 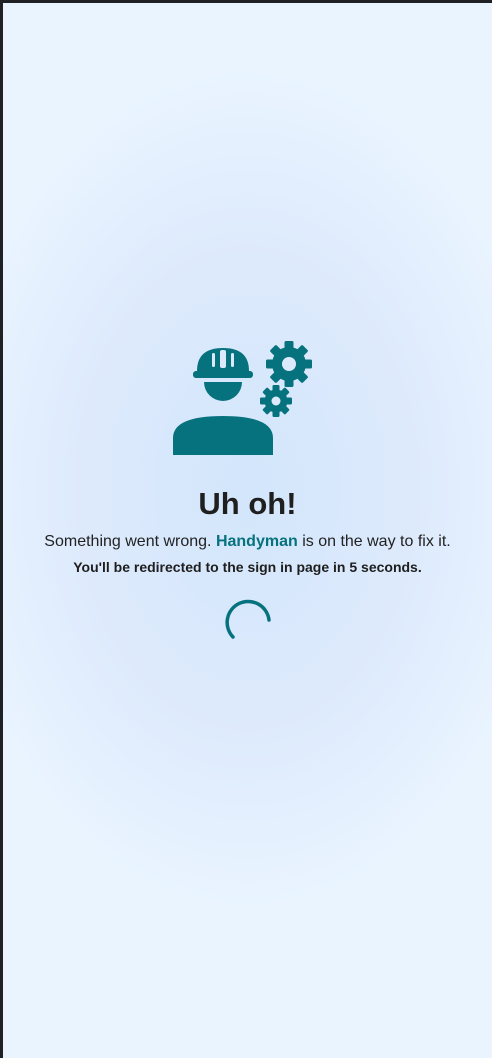 I want to click on page-title: Uh oh!, so click(x=247, y=503).